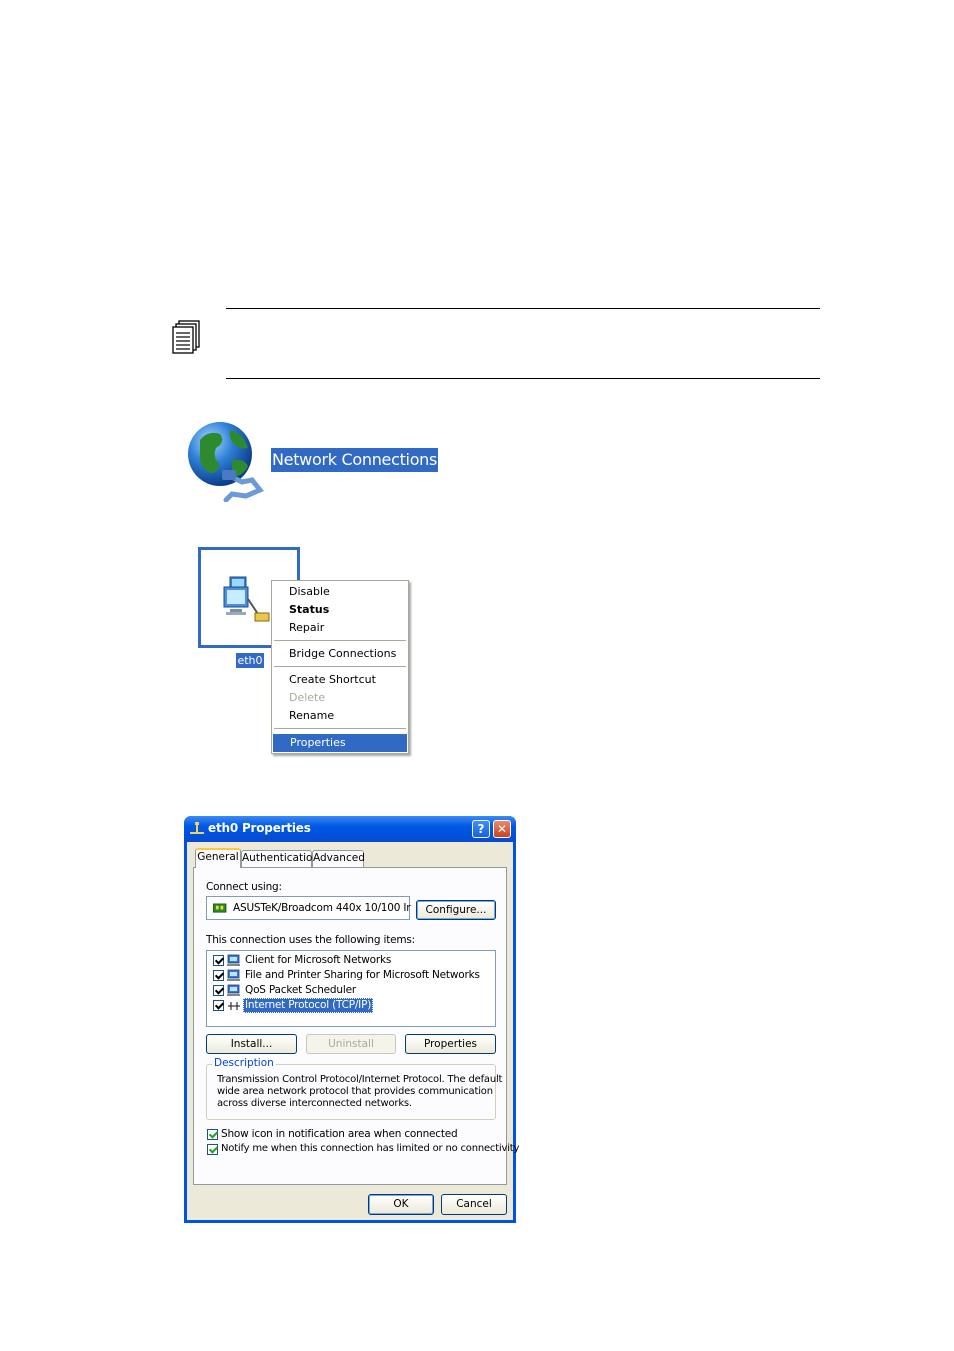 This screenshot has height=1351, width=954. Describe the element at coordinates (340, 628) in the screenshot. I see `menu-item-repair: Repair` at that location.